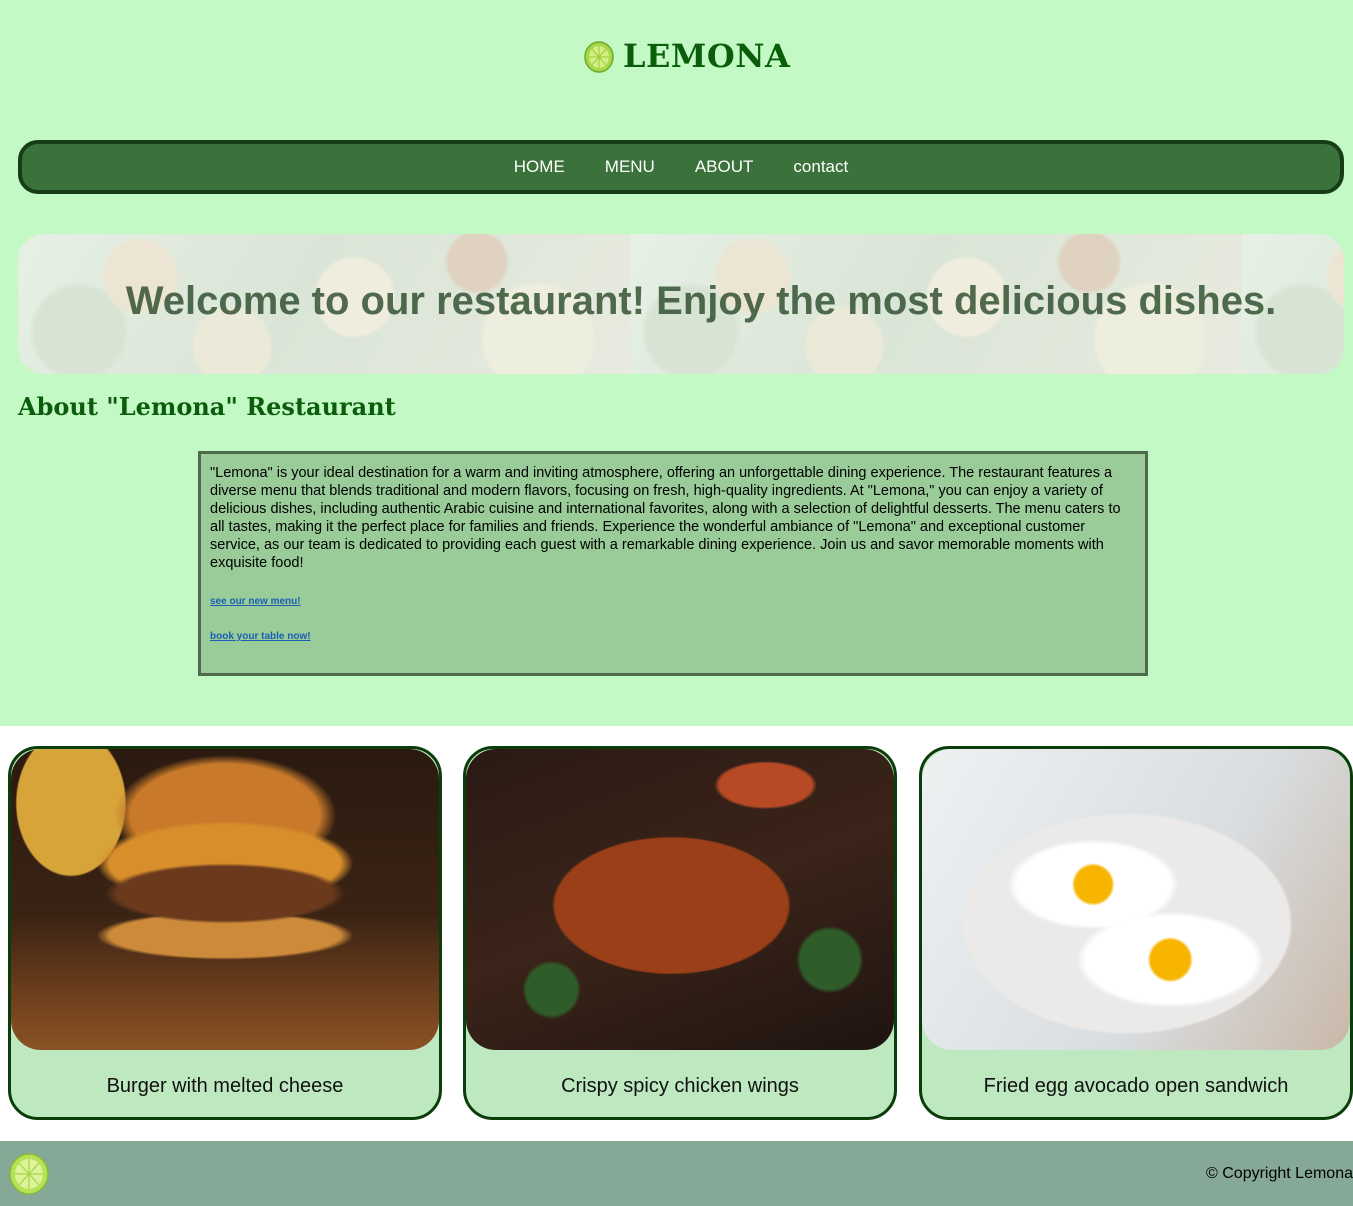 This screenshot has height=1206, width=1353. I want to click on logo: LEMONA, so click(686, 56).